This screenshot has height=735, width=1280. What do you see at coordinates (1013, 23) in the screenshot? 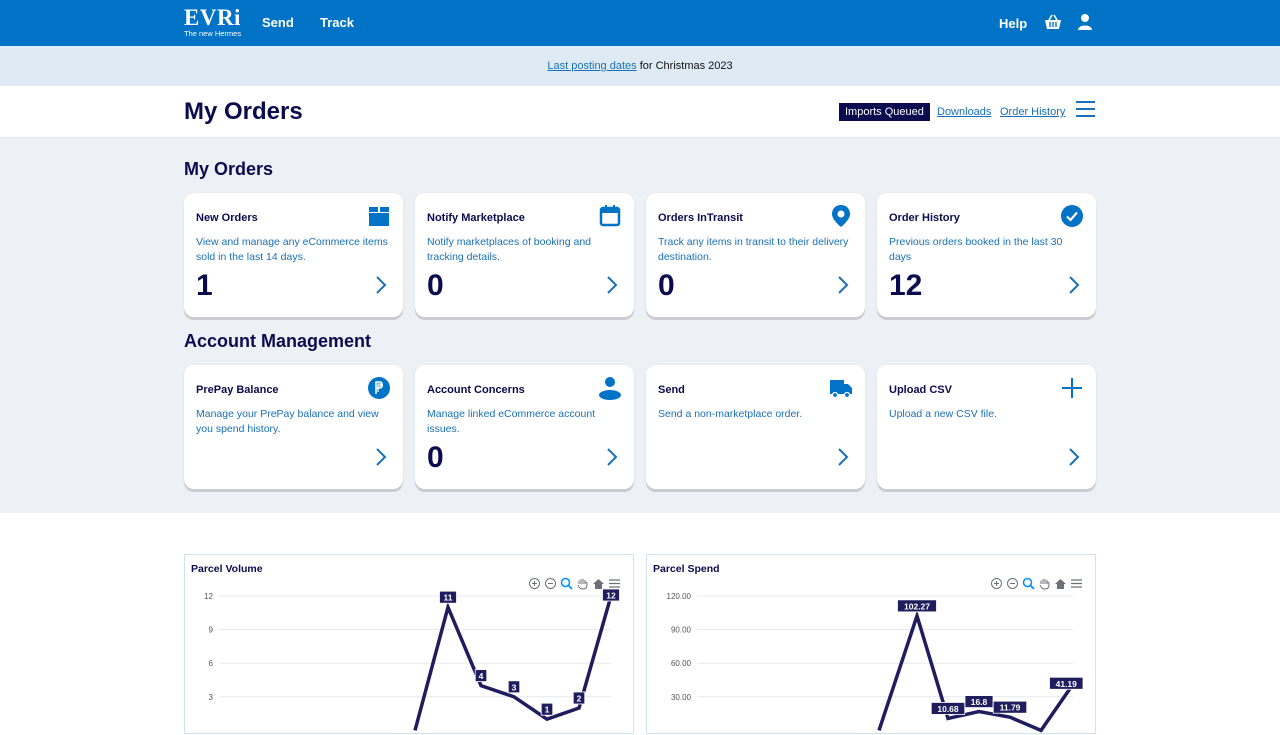
I see `nav-help: Help` at bounding box center [1013, 23].